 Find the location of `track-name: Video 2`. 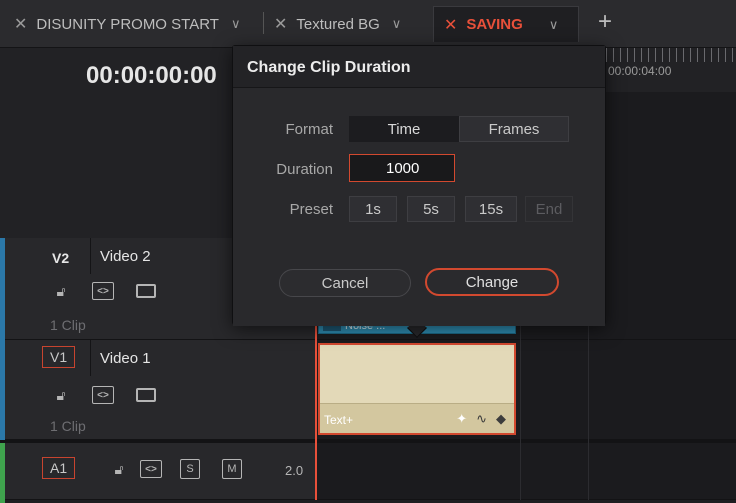

track-name: Video 2 is located at coordinates (125, 256).